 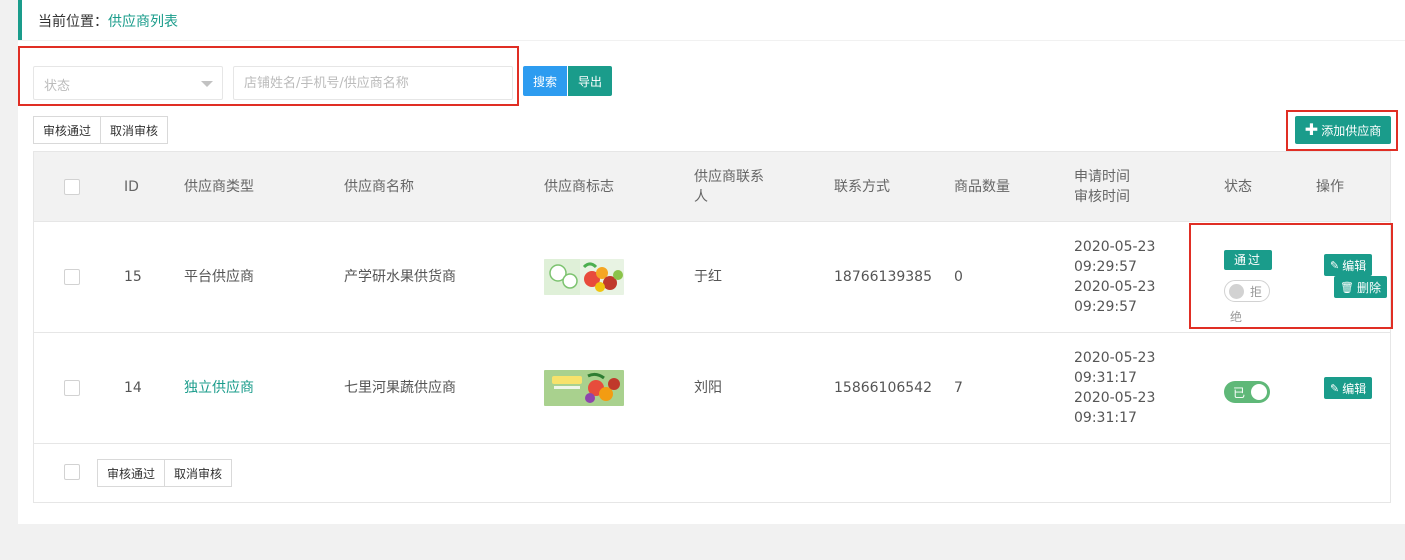 I want to click on row-apply-time: 09:31:17, so click(x=1105, y=378).